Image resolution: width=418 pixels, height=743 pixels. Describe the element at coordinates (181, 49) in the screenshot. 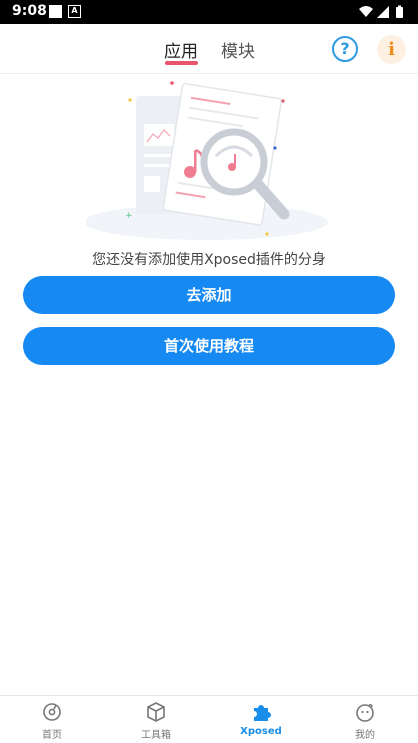

I see `tab-apps: 应用` at that location.